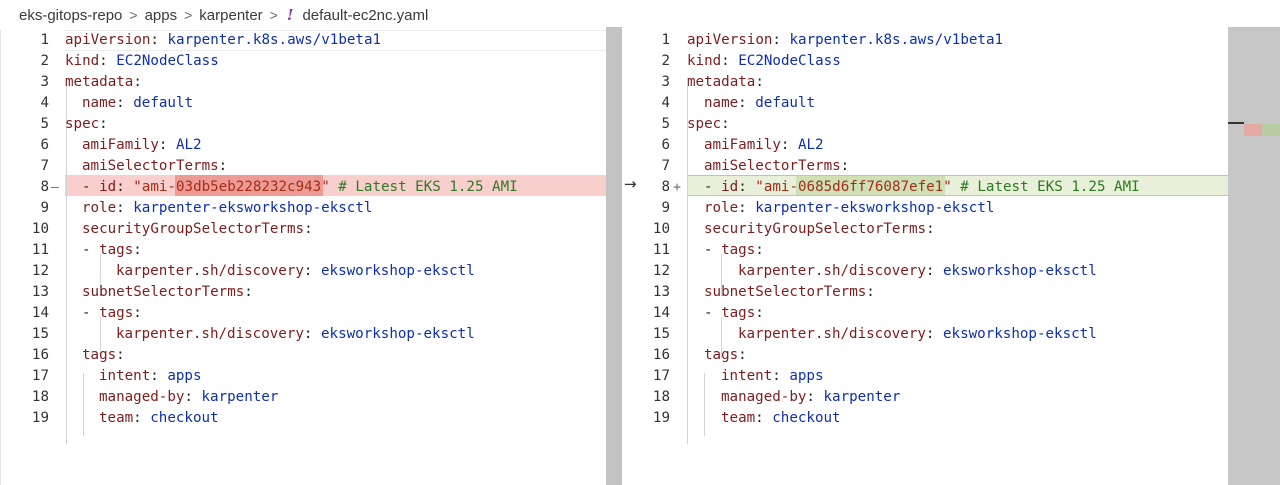  I want to click on code-text: intent: apps, so click(150, 376).